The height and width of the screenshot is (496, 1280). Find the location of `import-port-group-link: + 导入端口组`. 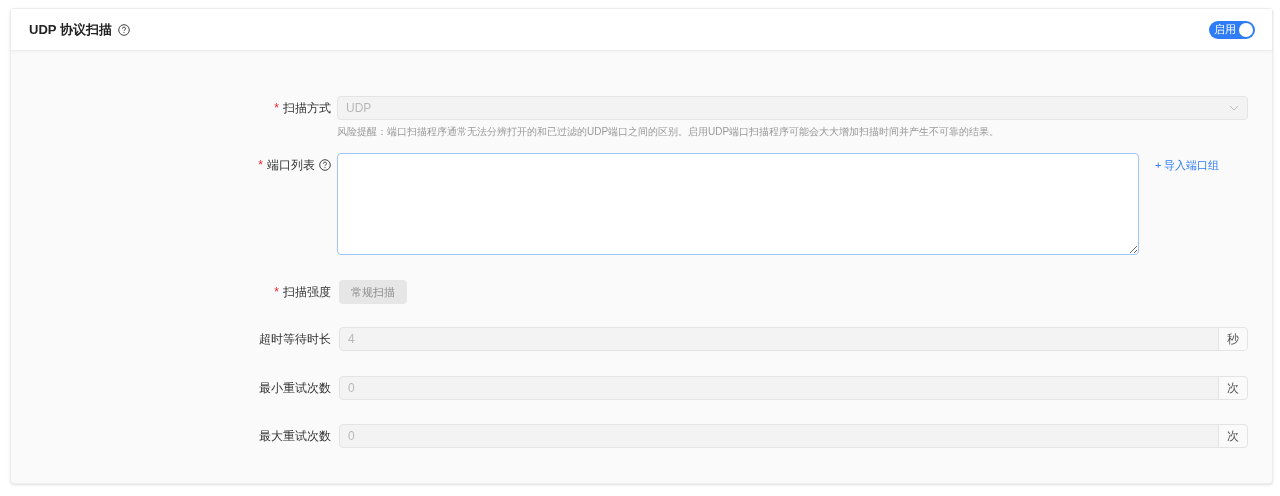

import-port-group-link: + 导入端口组 is located at coordinates (1187, 165).